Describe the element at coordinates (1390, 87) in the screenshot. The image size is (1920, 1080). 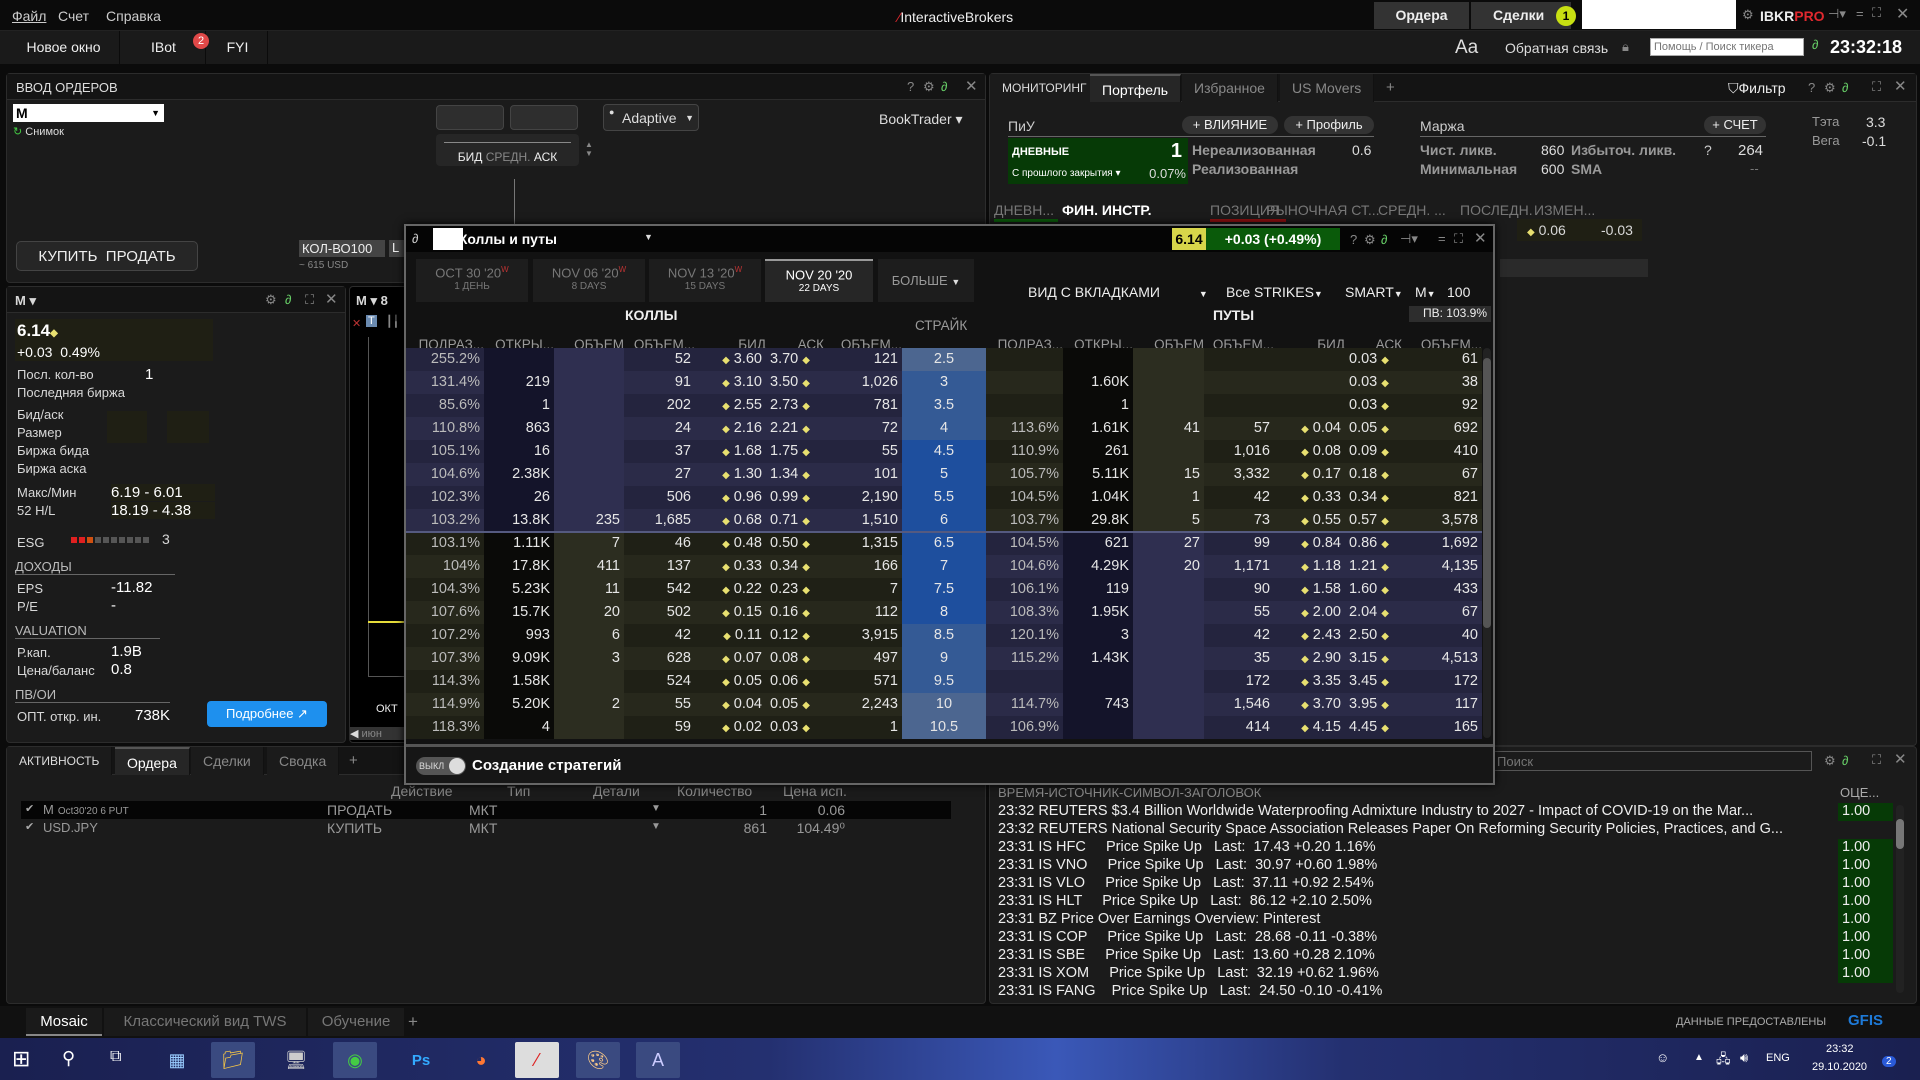
I see `add-tab-icon: +` at that location.